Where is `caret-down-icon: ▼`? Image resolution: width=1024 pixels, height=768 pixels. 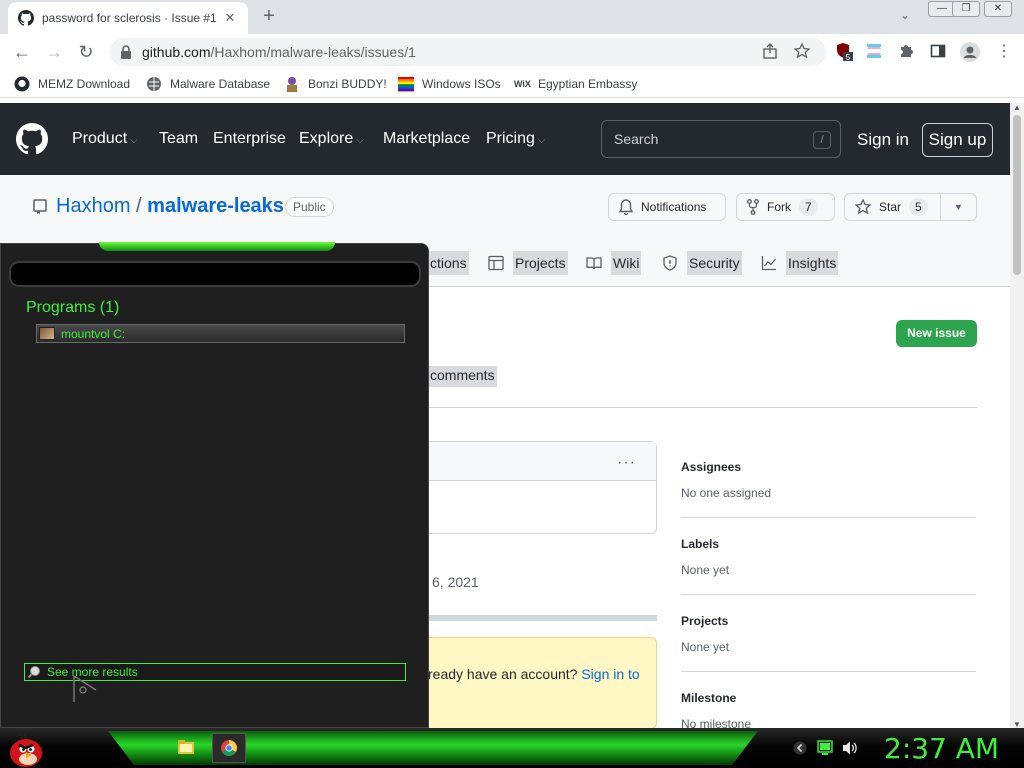 caret-down-icon: ▼ is located at coordinates (958, 207).